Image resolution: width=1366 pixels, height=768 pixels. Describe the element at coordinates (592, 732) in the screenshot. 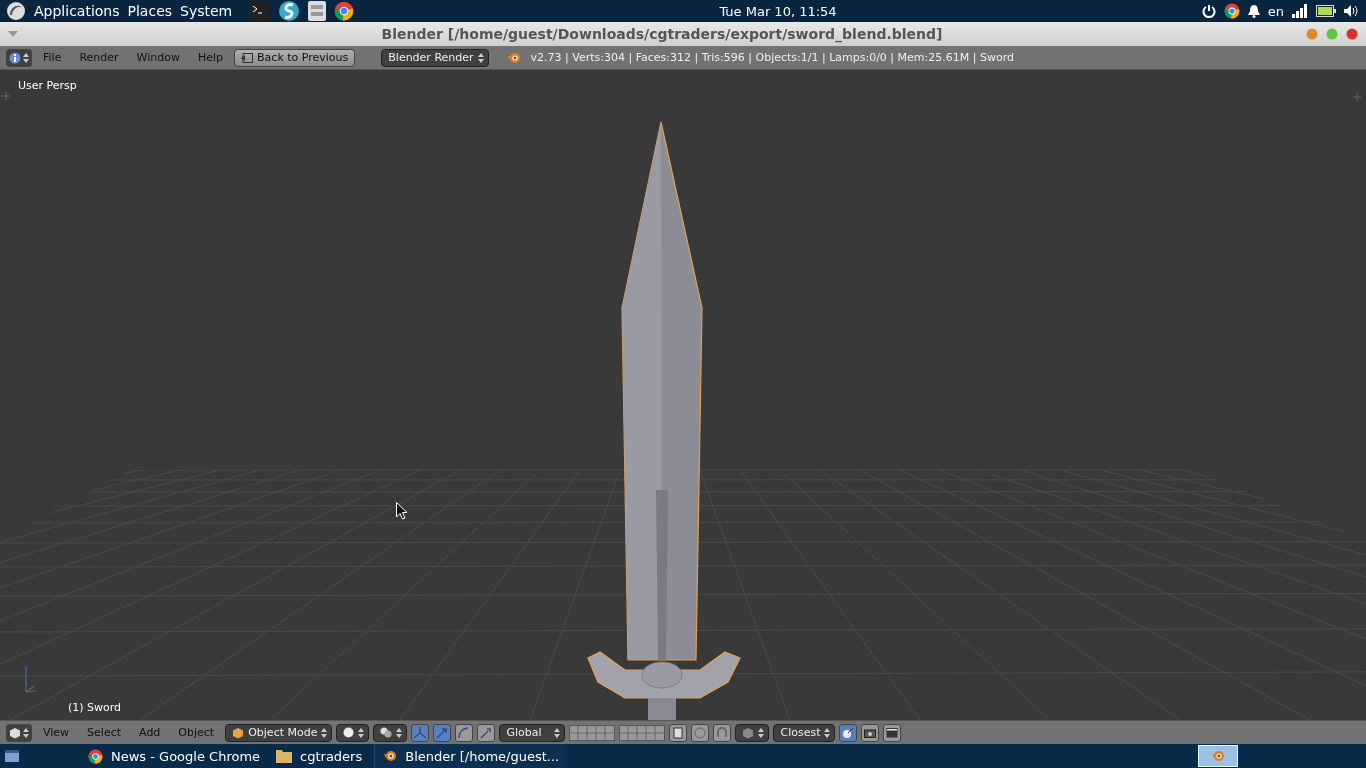

I see `layer-buttons-icon` at that location.